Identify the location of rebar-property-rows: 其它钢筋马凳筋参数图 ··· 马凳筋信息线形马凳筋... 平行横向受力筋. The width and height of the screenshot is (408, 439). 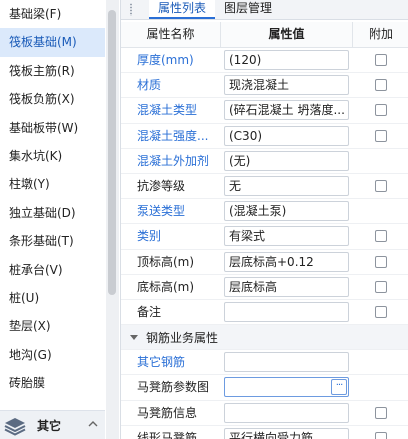
(264, 394).